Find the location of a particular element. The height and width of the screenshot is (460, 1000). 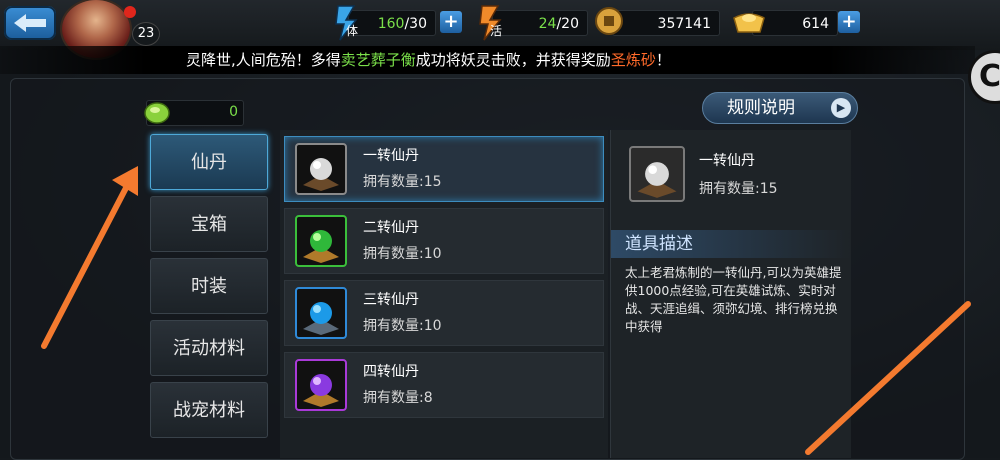

announcement-marquee: 灵降世,人间危殆！多得卖艺葬子衡成功将妖灵击败，并获得奖励圣炼砂！ is located at coordinates (487, 60).